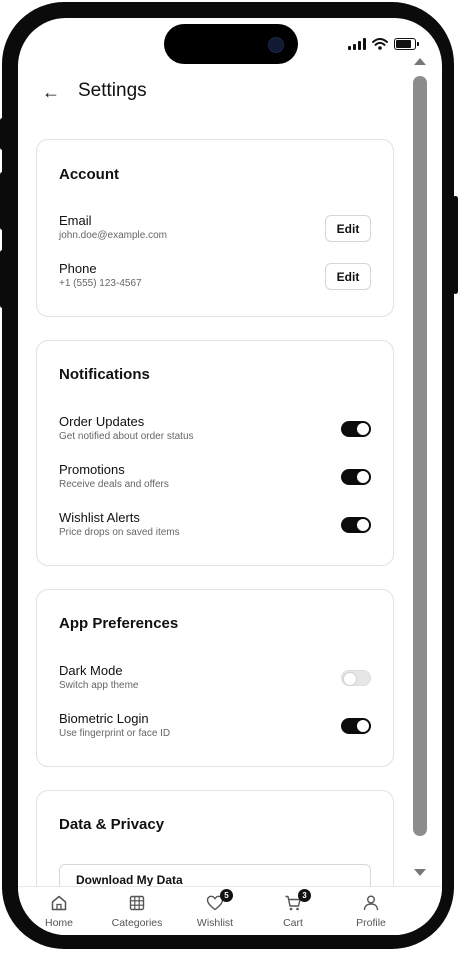 Image resolution: width=458 pixels, height=953 pixels. Describe the element at coordinates (357, 44) in the screenshot. I see `signal-icon` at that location.